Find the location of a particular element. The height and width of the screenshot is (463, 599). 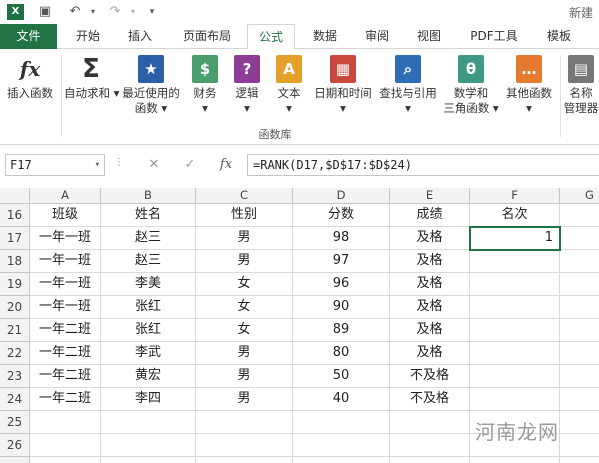

cell-f24 is located at coordinates (515, 399).